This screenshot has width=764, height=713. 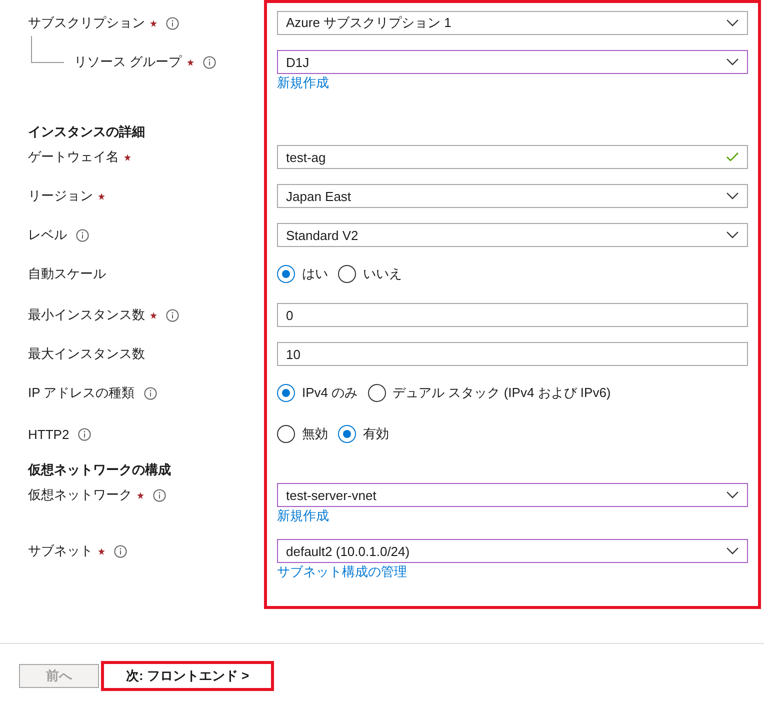 I want to click on field-label: HTTP2, so click(x=49, y=434).